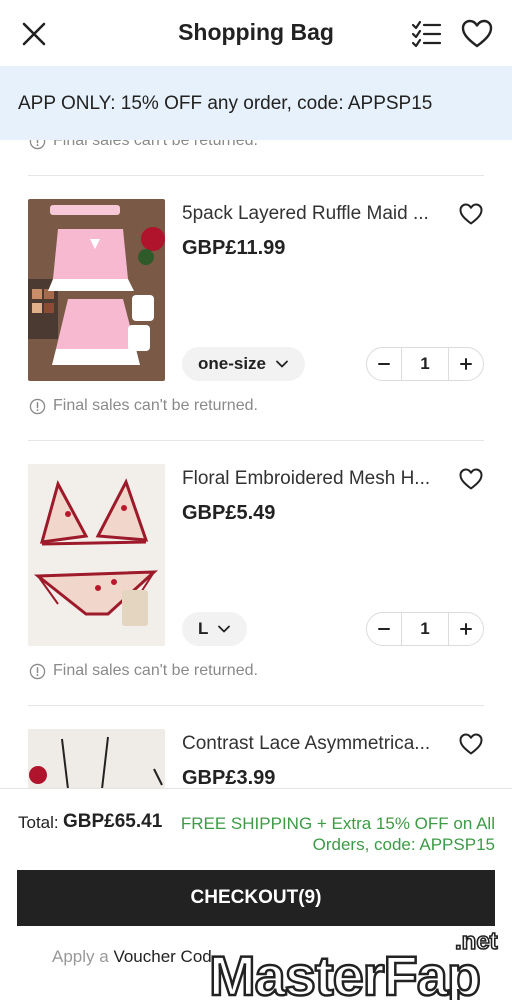 The height and width of the screenshot is (1000, 512). Describe the element at coordinates (113, 821) in the screenshot. I see `total-value: GBP£65.41` at that location.